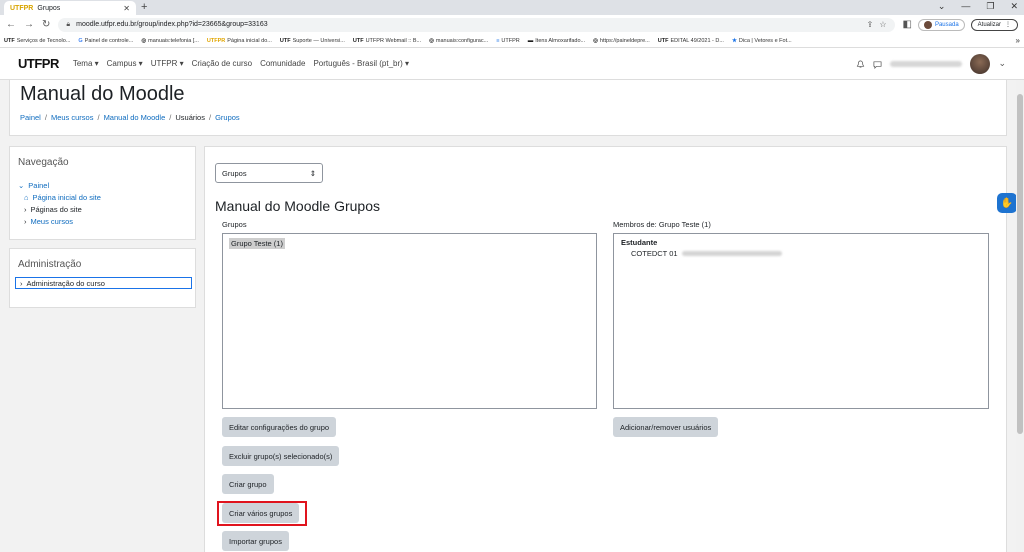  What do you see at coordinates (135, 117) in the screenshot?
I see `breadcrumb-manual-do-moodle: Manual do Moodle` at bounding box center [135, 117].